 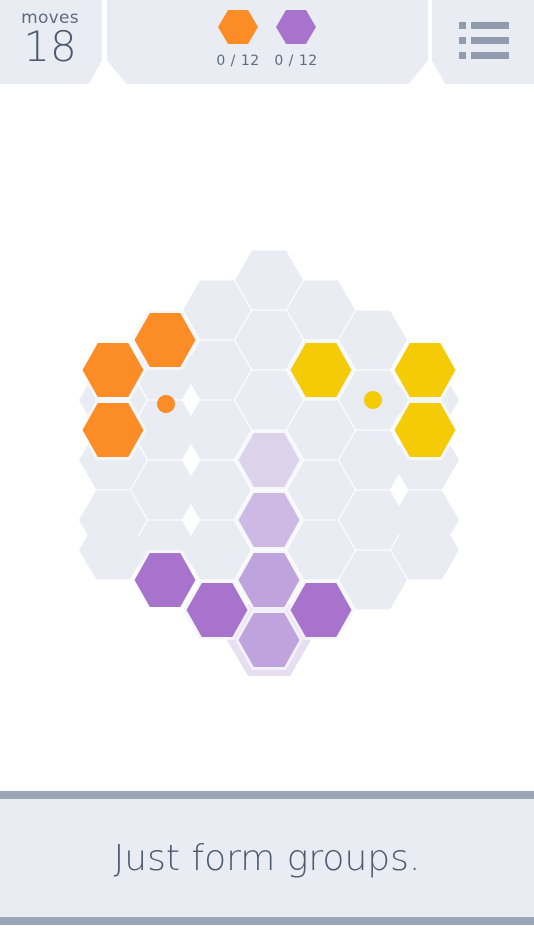 I want to click on yellow-group-dot, so click(x=373, y=400).